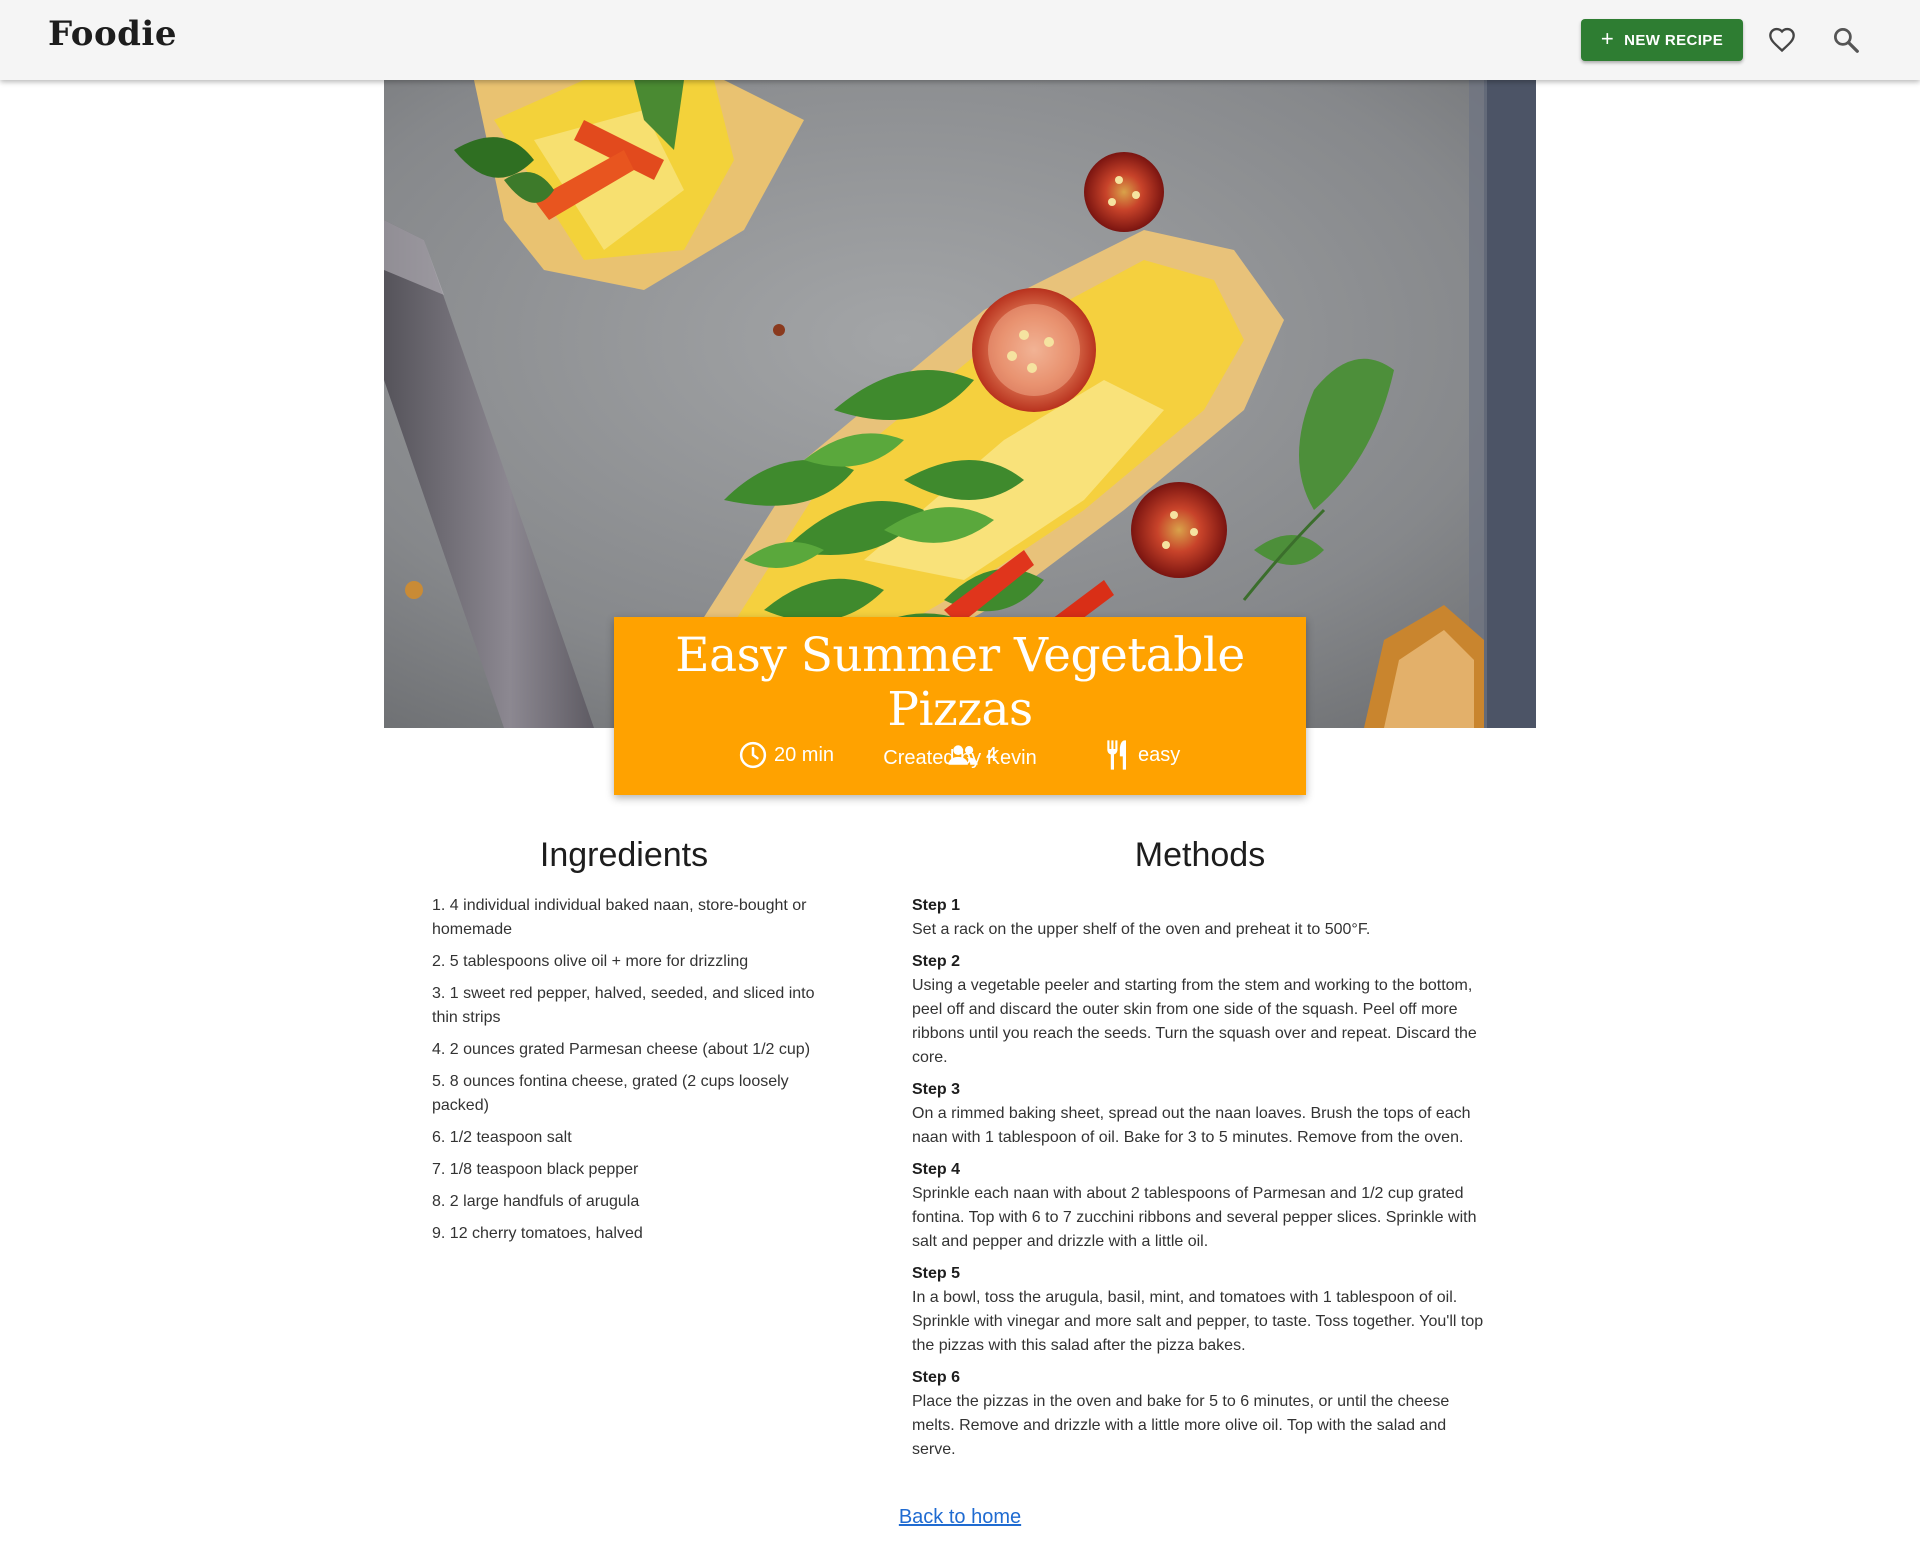 The image size is (1920, 1566). Describe the element at coordinates (624, 855) in the screenshot. I see `ingredients-heading: Ingredients` at that location.